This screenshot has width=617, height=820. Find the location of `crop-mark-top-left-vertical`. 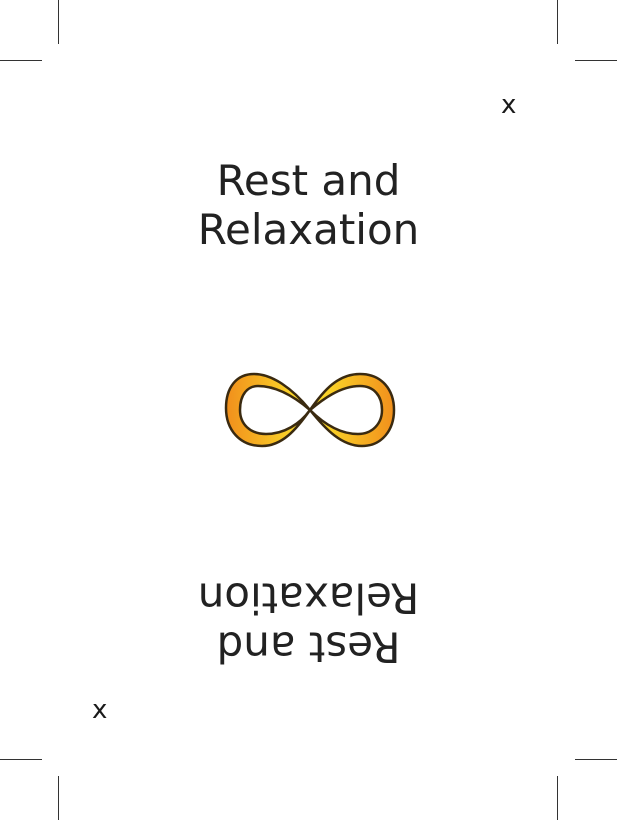

crop-mark-top-left-vertical is located at coordinates (58, 22).